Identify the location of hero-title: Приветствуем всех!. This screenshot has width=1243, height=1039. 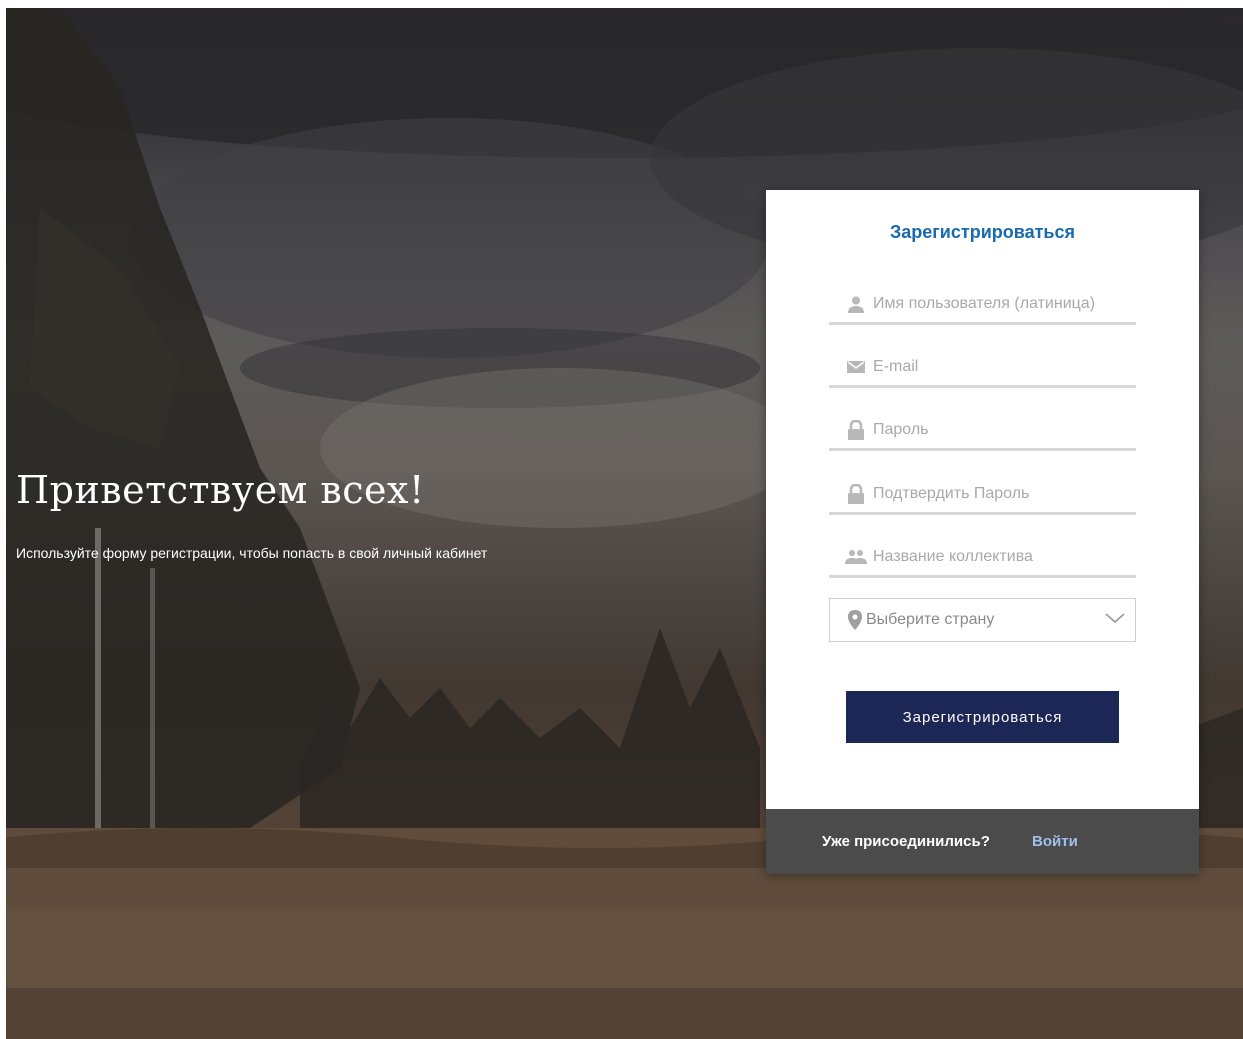
(220, 490).